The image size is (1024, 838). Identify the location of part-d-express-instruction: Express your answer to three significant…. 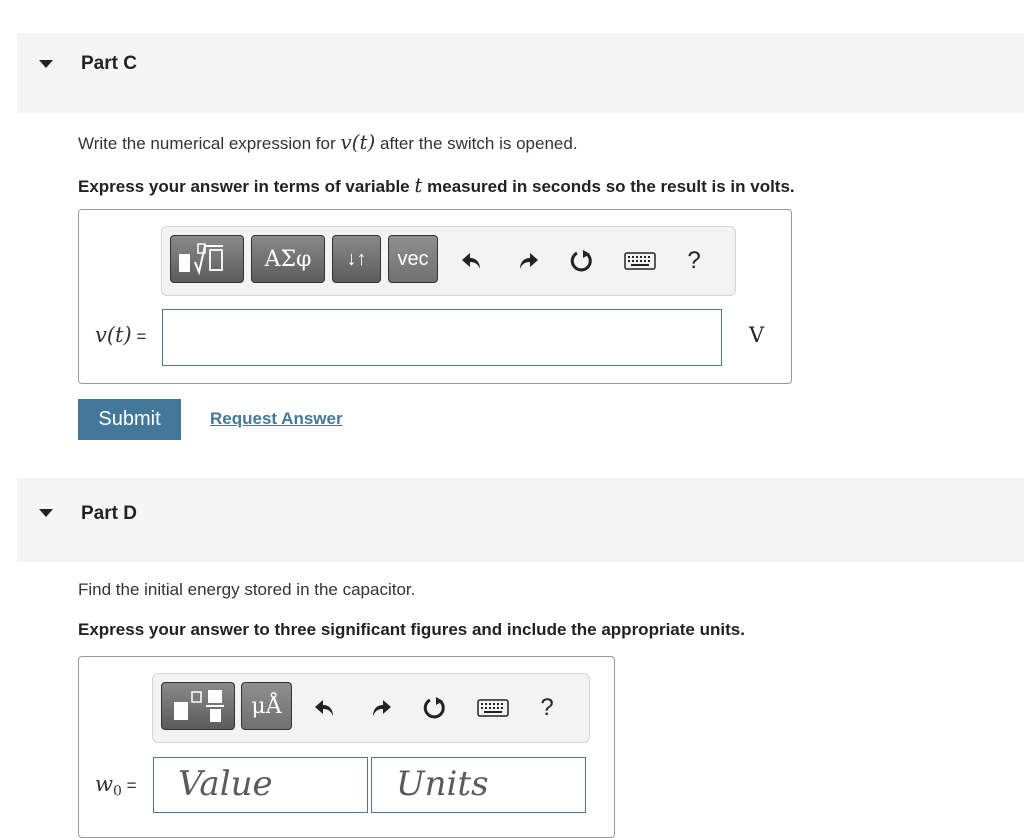
(411, 629).